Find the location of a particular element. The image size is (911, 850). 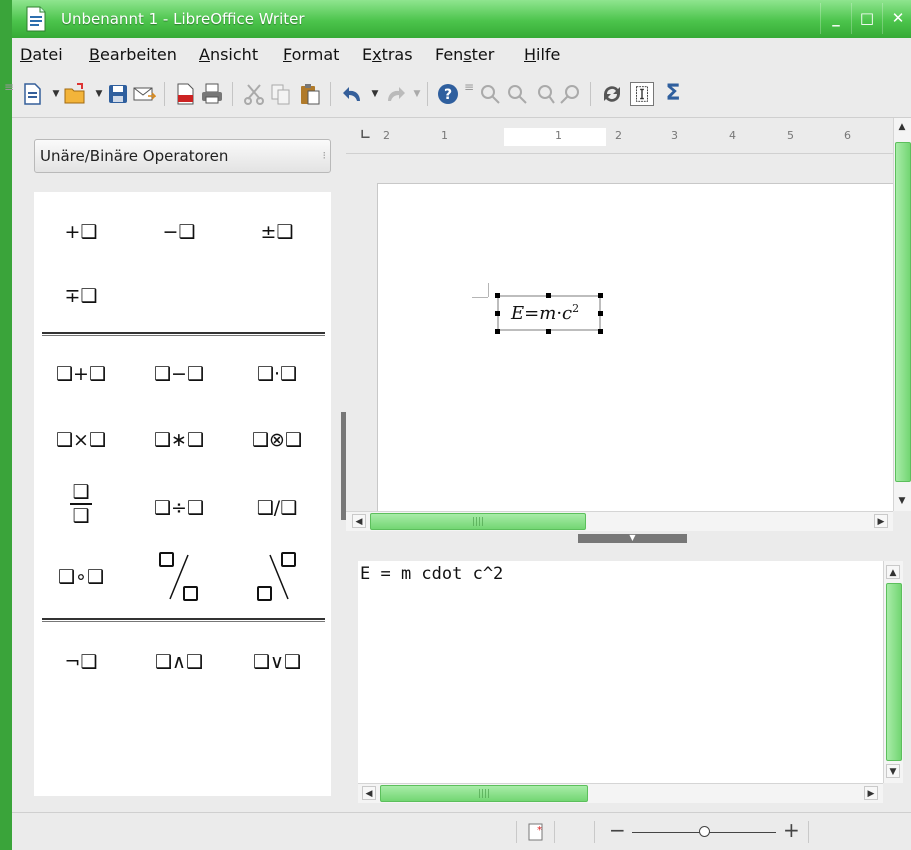

symbol-and: ❑∧❑ is located at coordinates (179, 662).